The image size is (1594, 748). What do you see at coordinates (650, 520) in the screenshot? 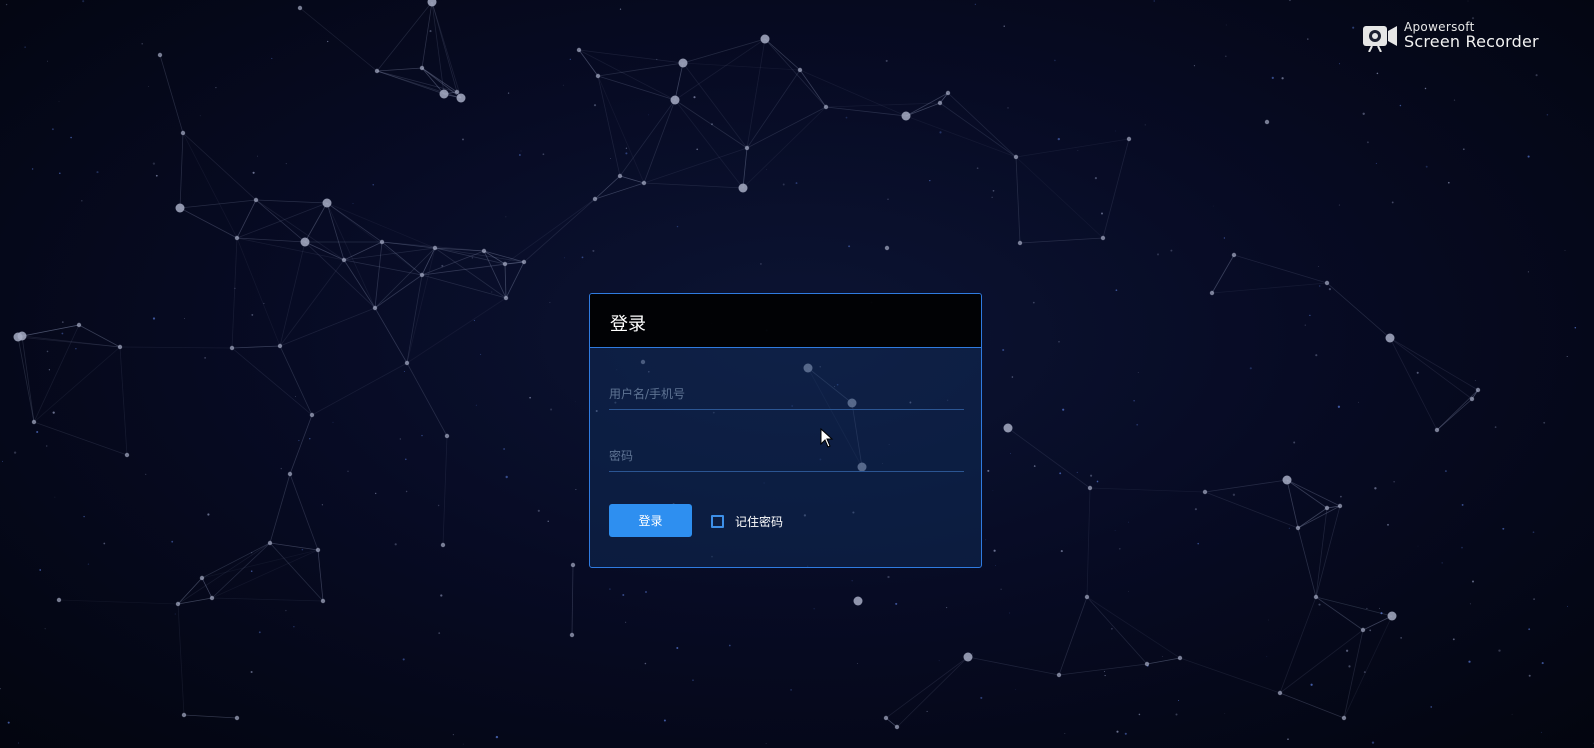
I see `login-button: 登录` at bounding box center [650, 520].